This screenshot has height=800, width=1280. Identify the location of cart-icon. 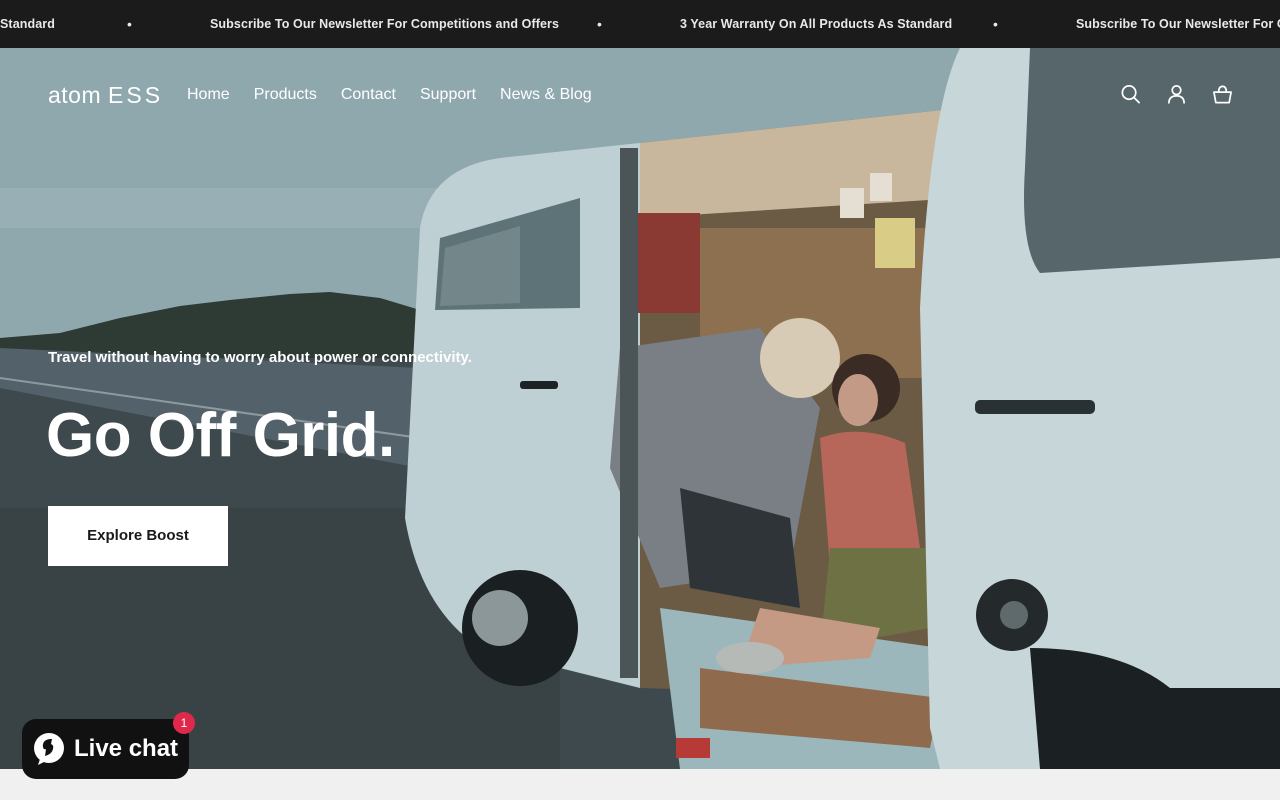
(1222, 94).